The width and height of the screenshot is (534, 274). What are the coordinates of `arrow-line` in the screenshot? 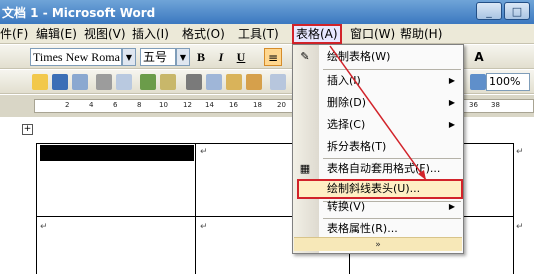 It's located at (378, 113).